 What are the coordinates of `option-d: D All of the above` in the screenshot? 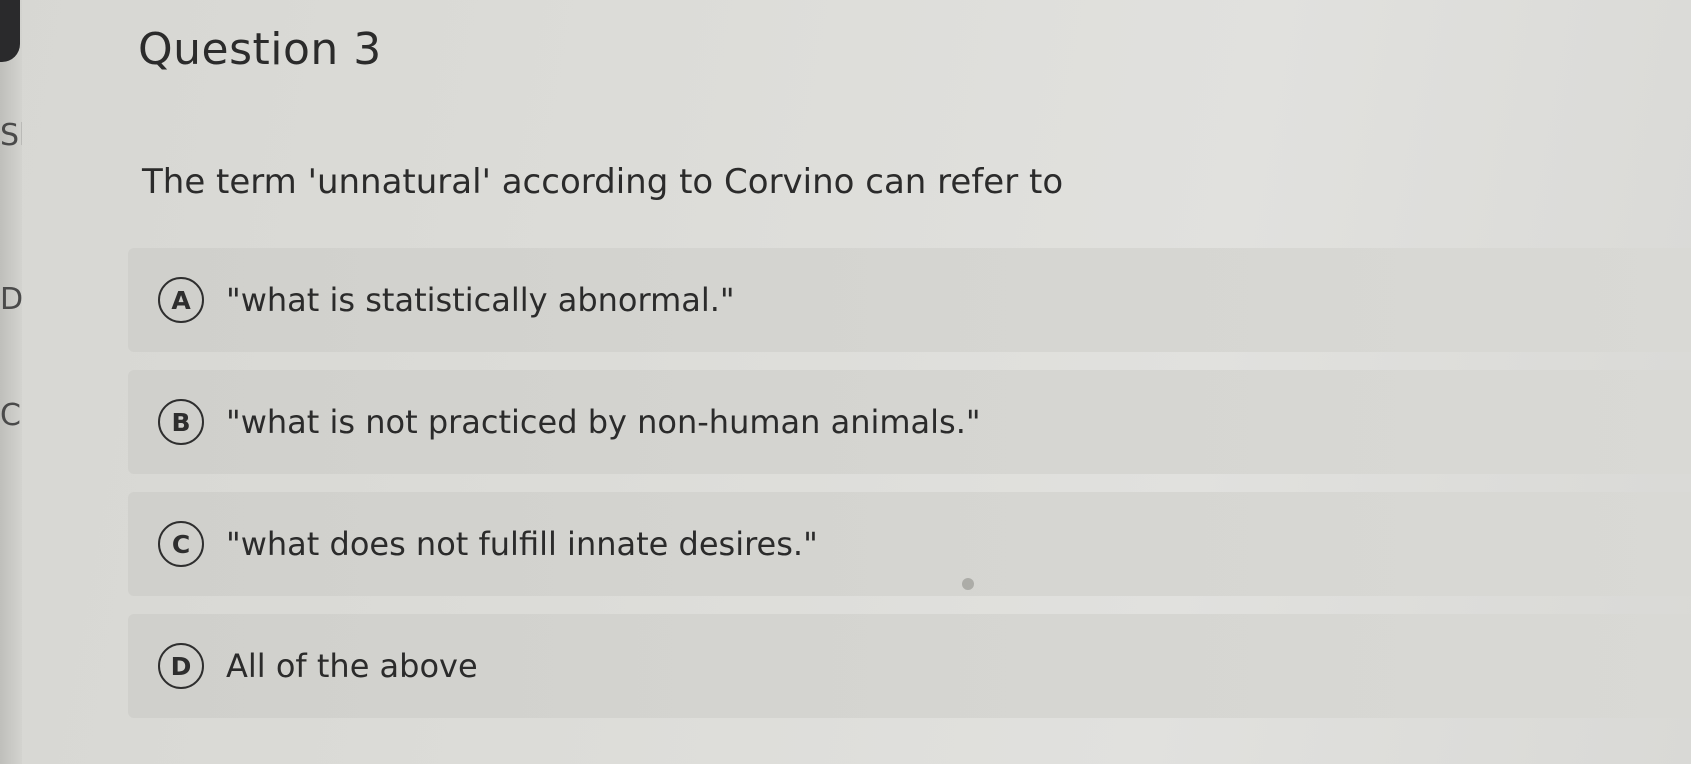 It's located at (909, 666).